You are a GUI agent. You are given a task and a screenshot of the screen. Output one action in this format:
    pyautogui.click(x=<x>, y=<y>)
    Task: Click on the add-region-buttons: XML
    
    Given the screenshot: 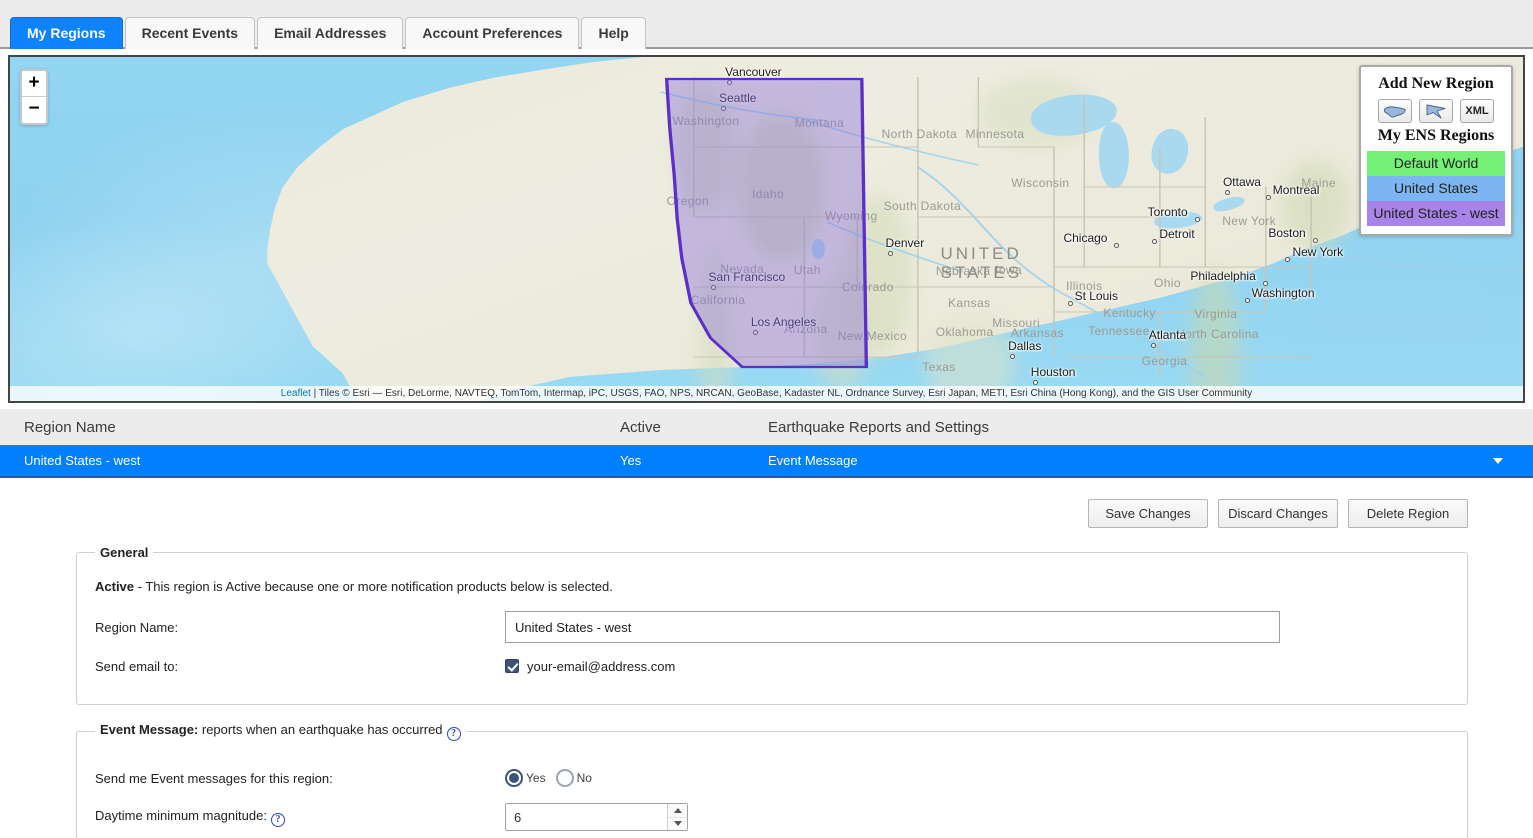 What is the action you would take?
    pyautogui.click(x=1436, y=111)
    